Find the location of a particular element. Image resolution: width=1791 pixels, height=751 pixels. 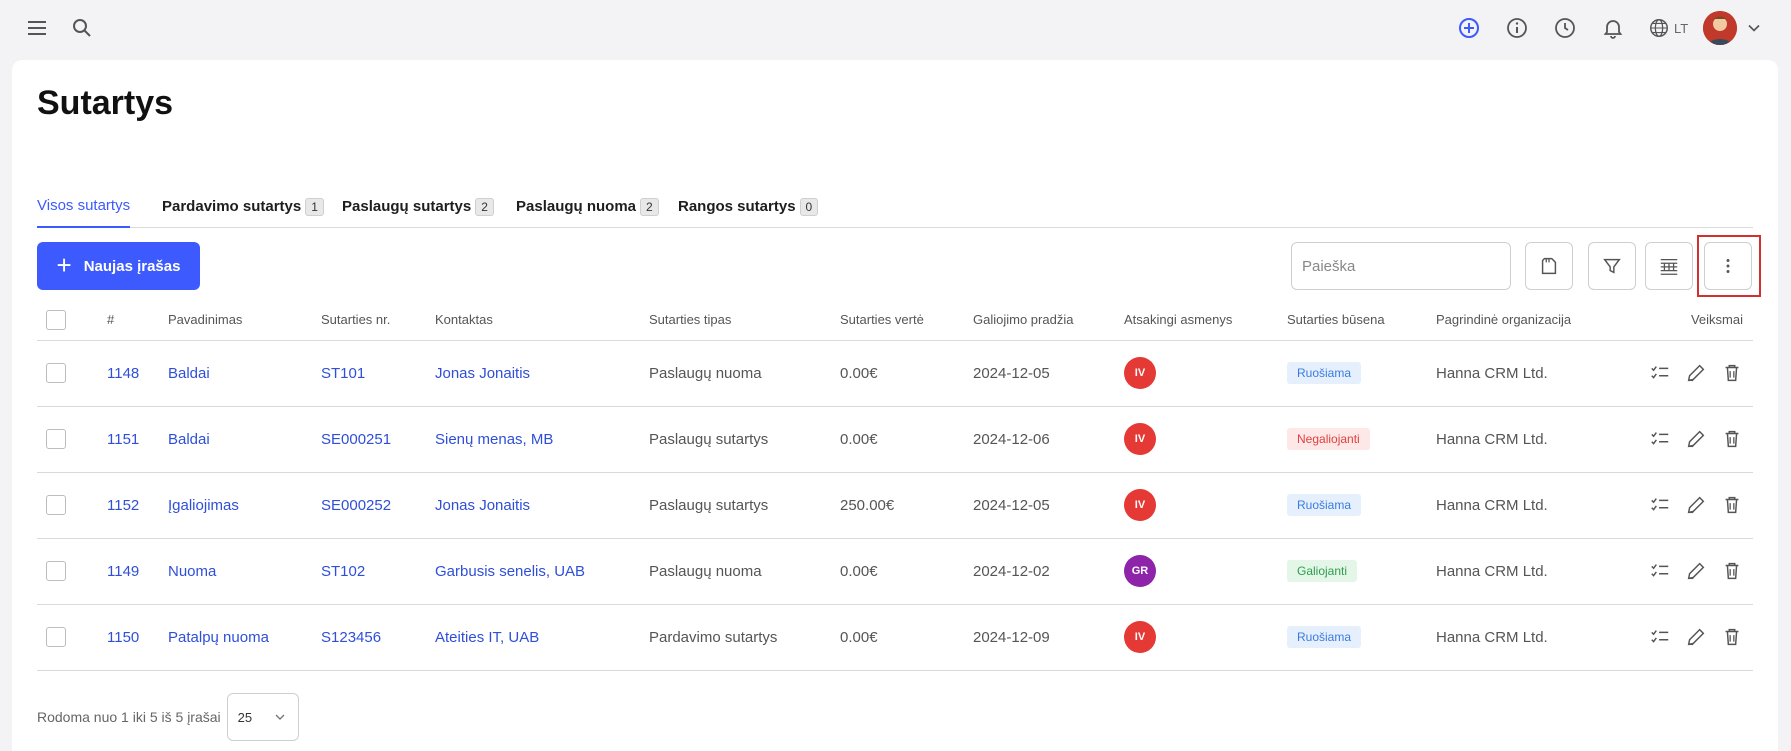

filter-button is located at coordinates (1612, 266).